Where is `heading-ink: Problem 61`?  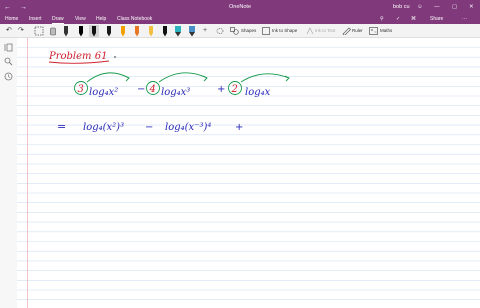 heading-ink: Problem 61 is located at coordinates (82, 57).